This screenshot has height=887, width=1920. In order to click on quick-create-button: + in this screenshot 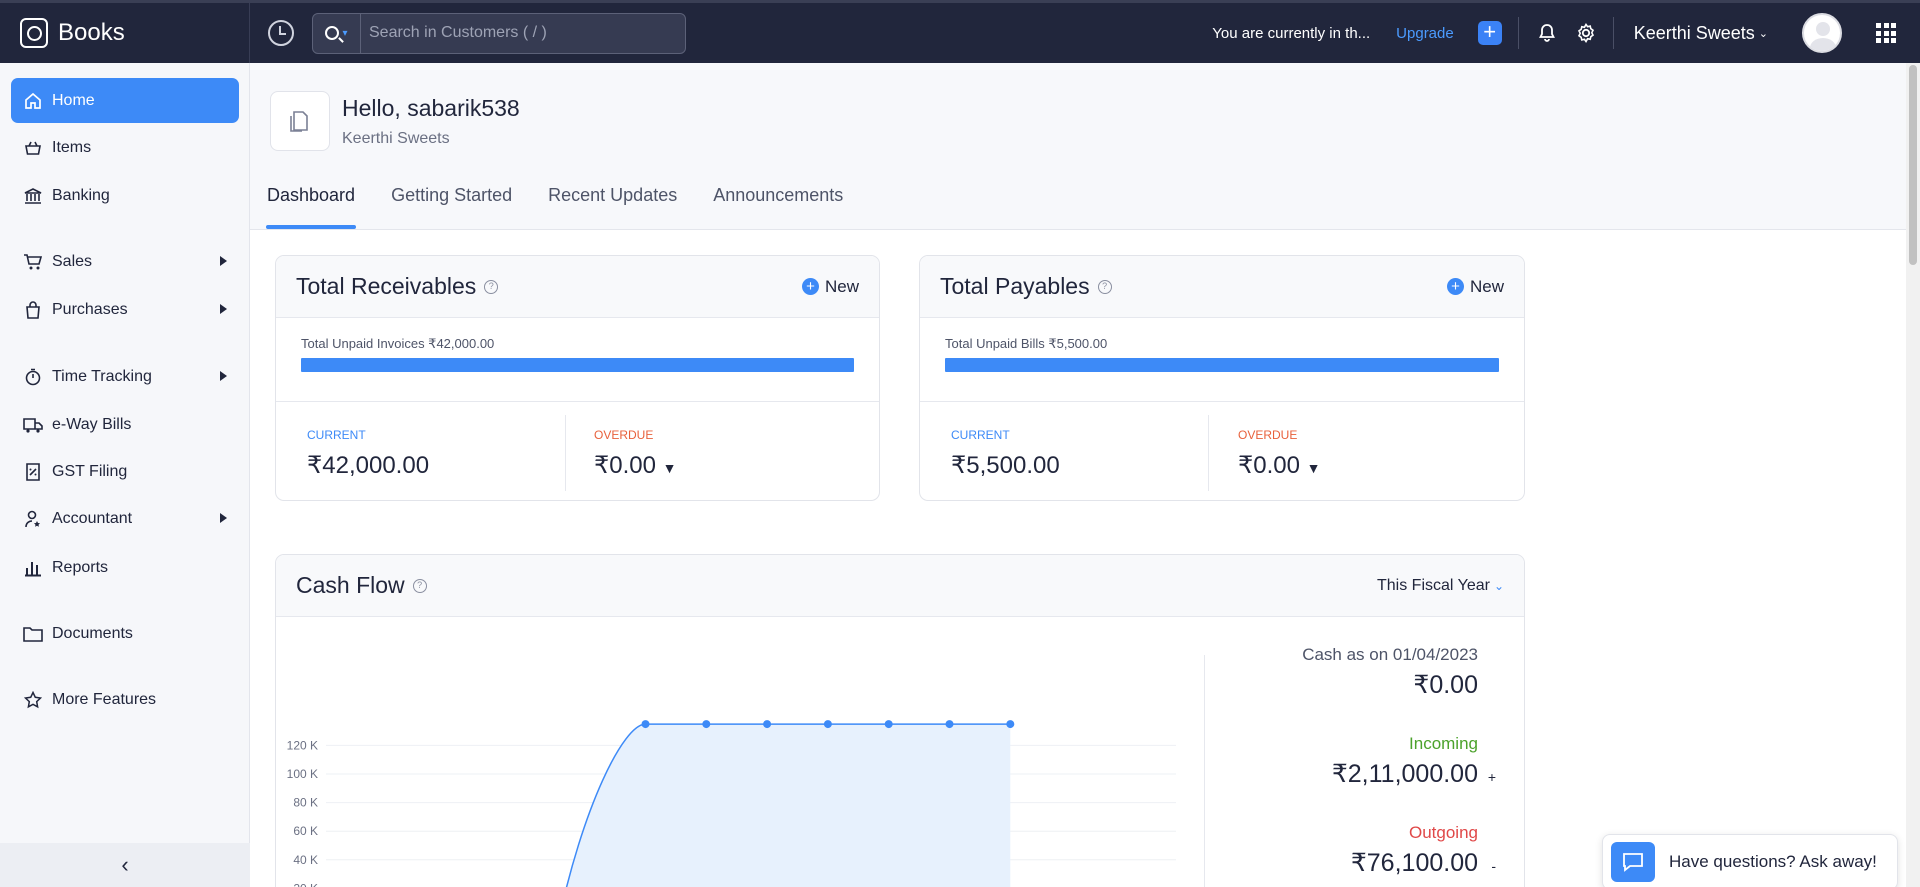, I will do `click(1489, 33)`.